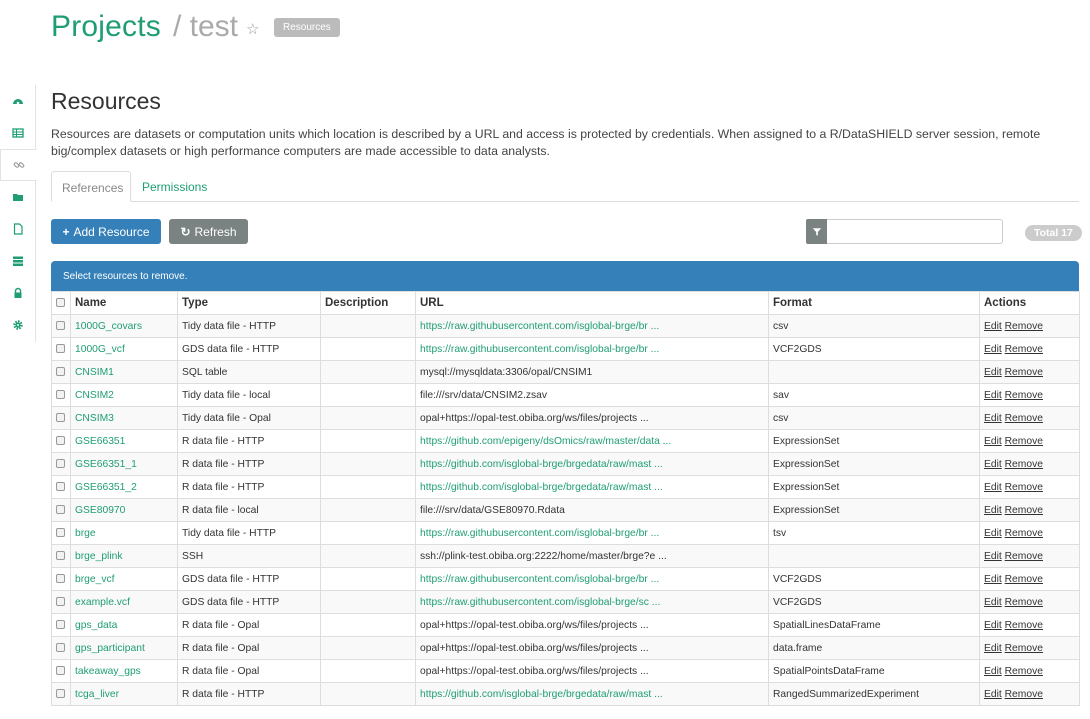 The width and height of the screenshot is (1090, 719). Describe the element at coordinates (124, 303) in the screenshot. I see `column-header-name: Name` at that location.